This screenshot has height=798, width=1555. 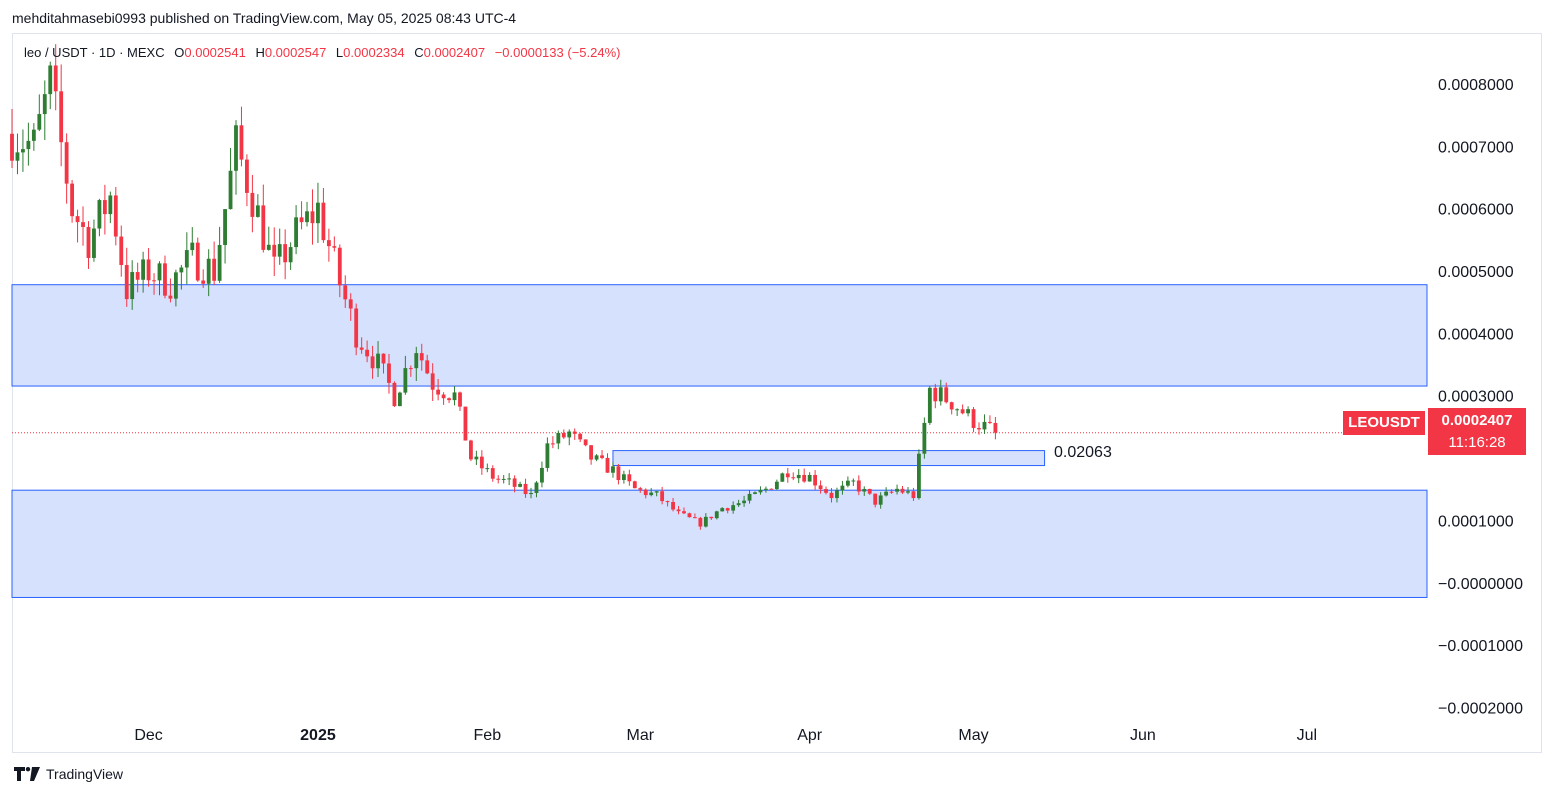 I want to click on footer-brand: TradingView, so click(x=68, y=774).